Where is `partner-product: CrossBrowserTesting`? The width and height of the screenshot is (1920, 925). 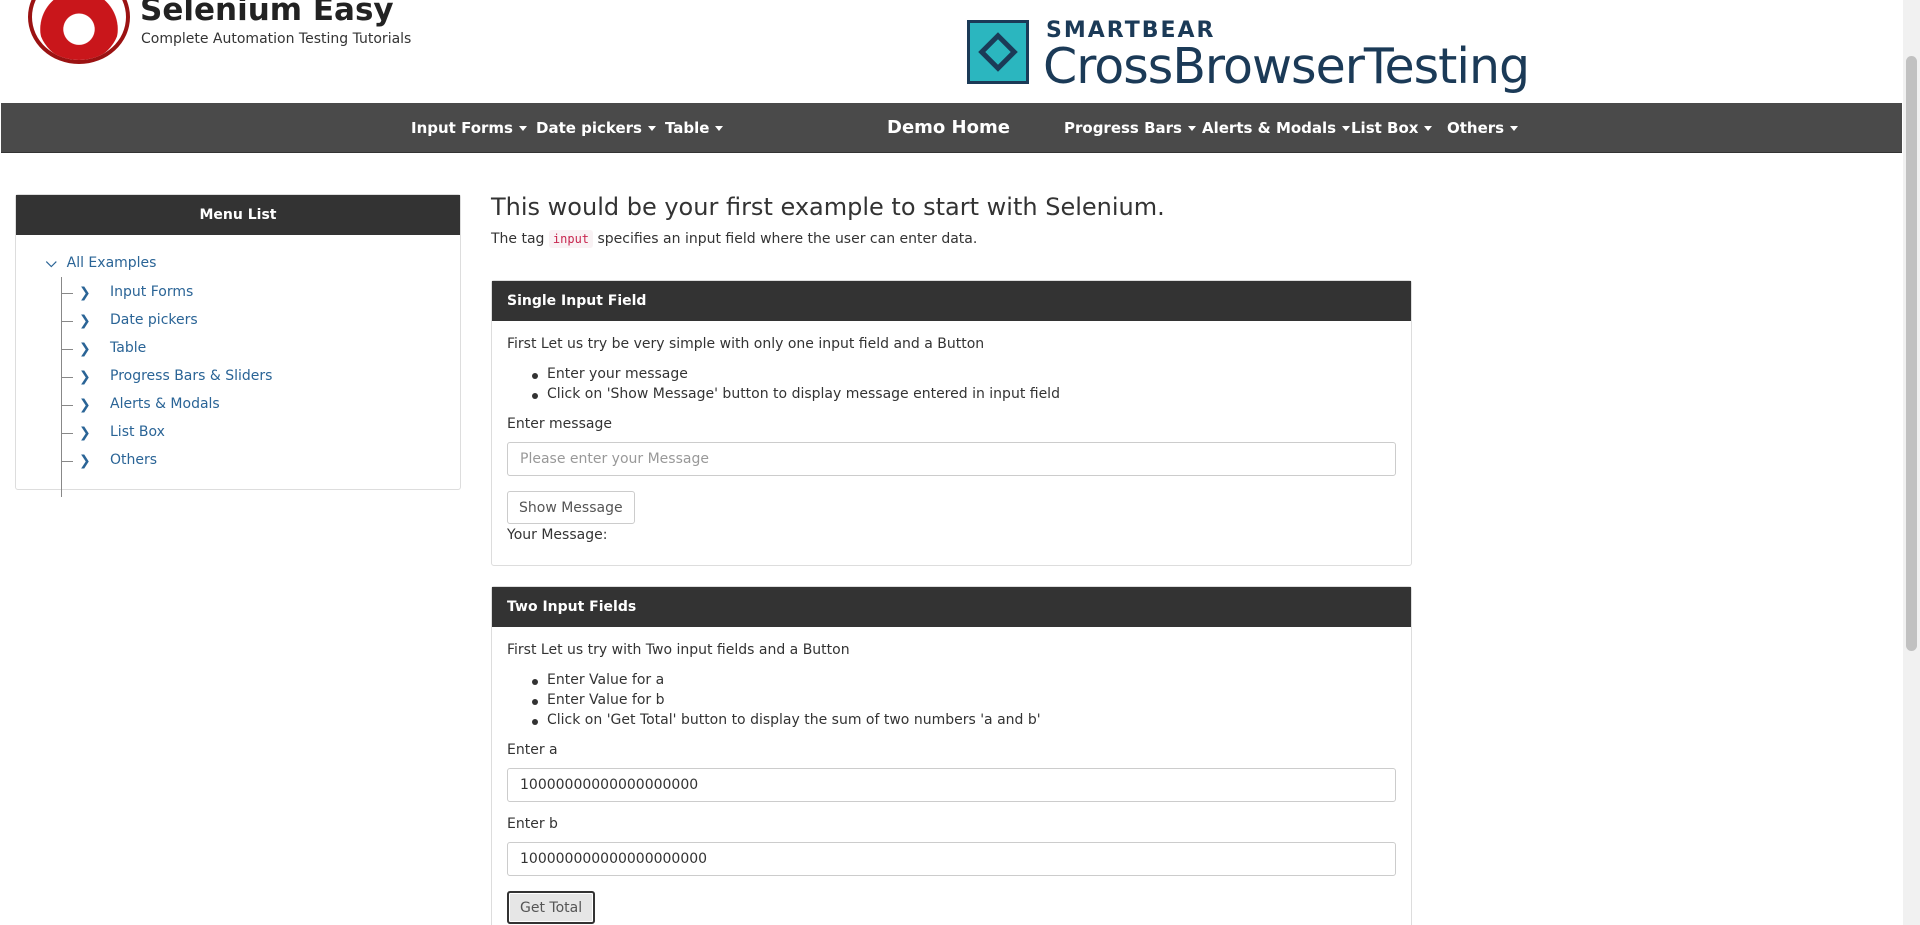
partner-product: CrossBrowserTesting is located at coordinates (1286, 66).